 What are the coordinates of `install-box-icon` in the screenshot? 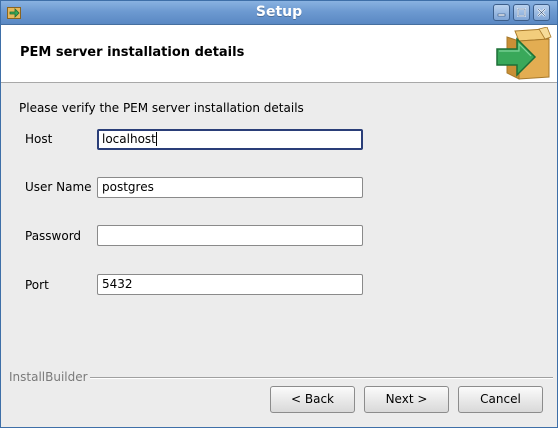 It's located at (524, 53).